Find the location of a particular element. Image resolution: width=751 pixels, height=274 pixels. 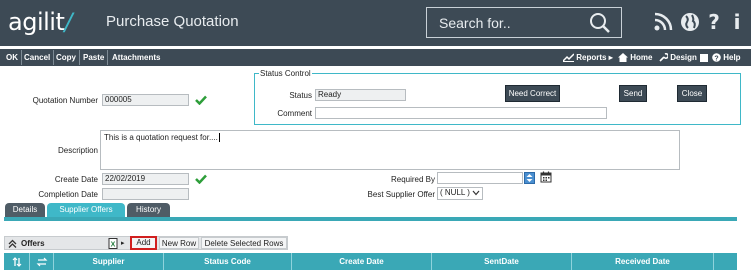

home-button: Home is located at coordinates (635, 57).